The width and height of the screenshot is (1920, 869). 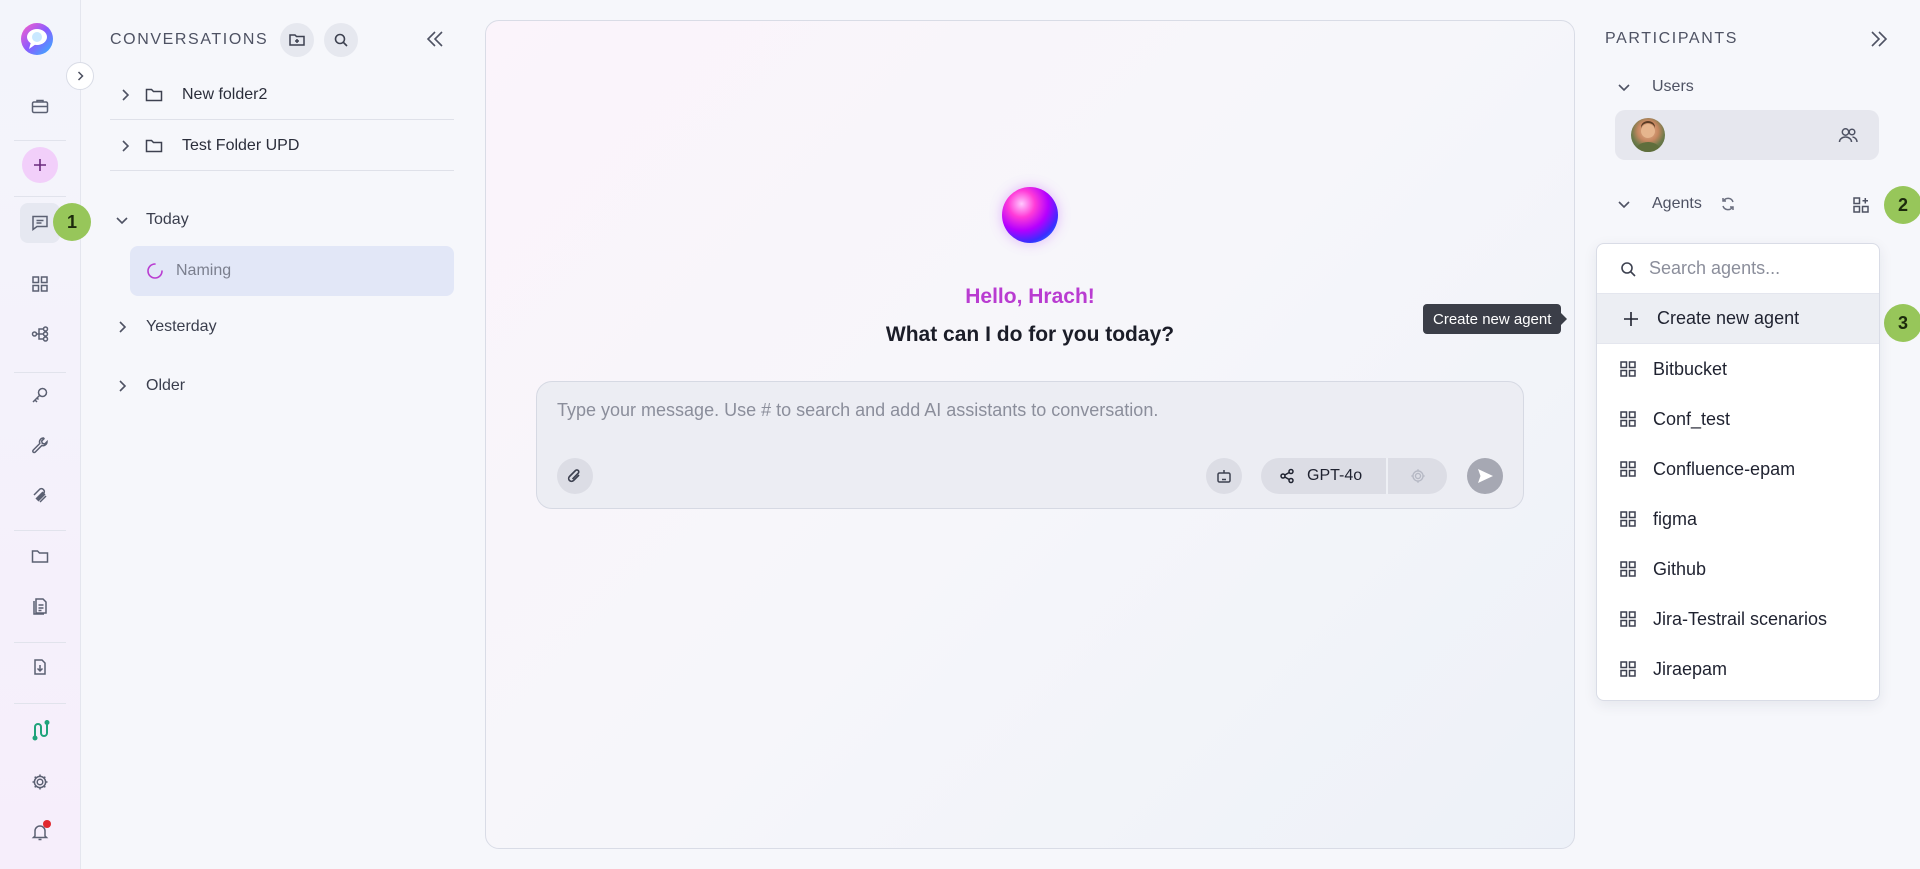 I want to click on rail-briefcase-button, so click(x=40, y=106).